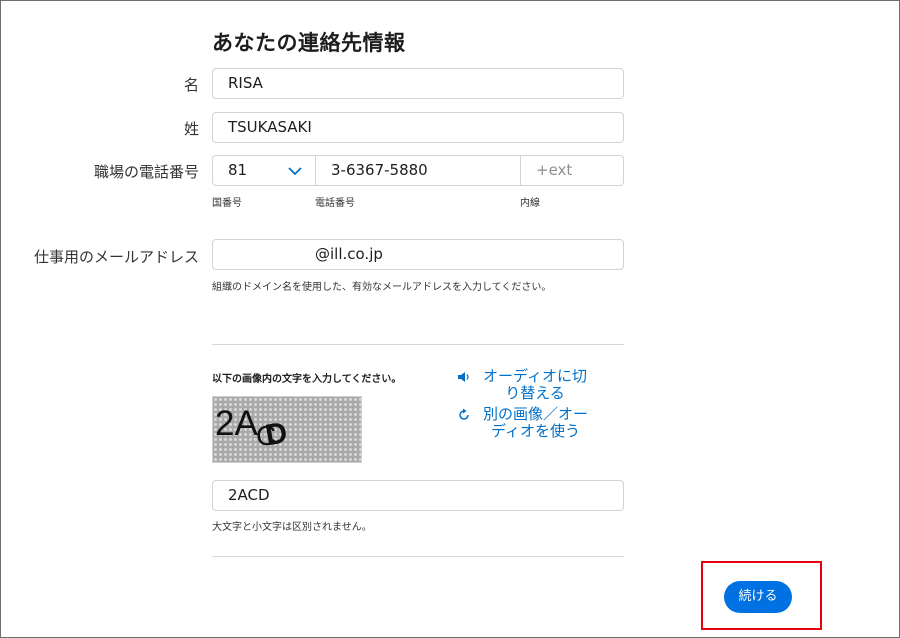  What do you see at coordinates (238, 170) in the screenshot?
I see `country-code-value: 81` at bounding box center [238, 170].